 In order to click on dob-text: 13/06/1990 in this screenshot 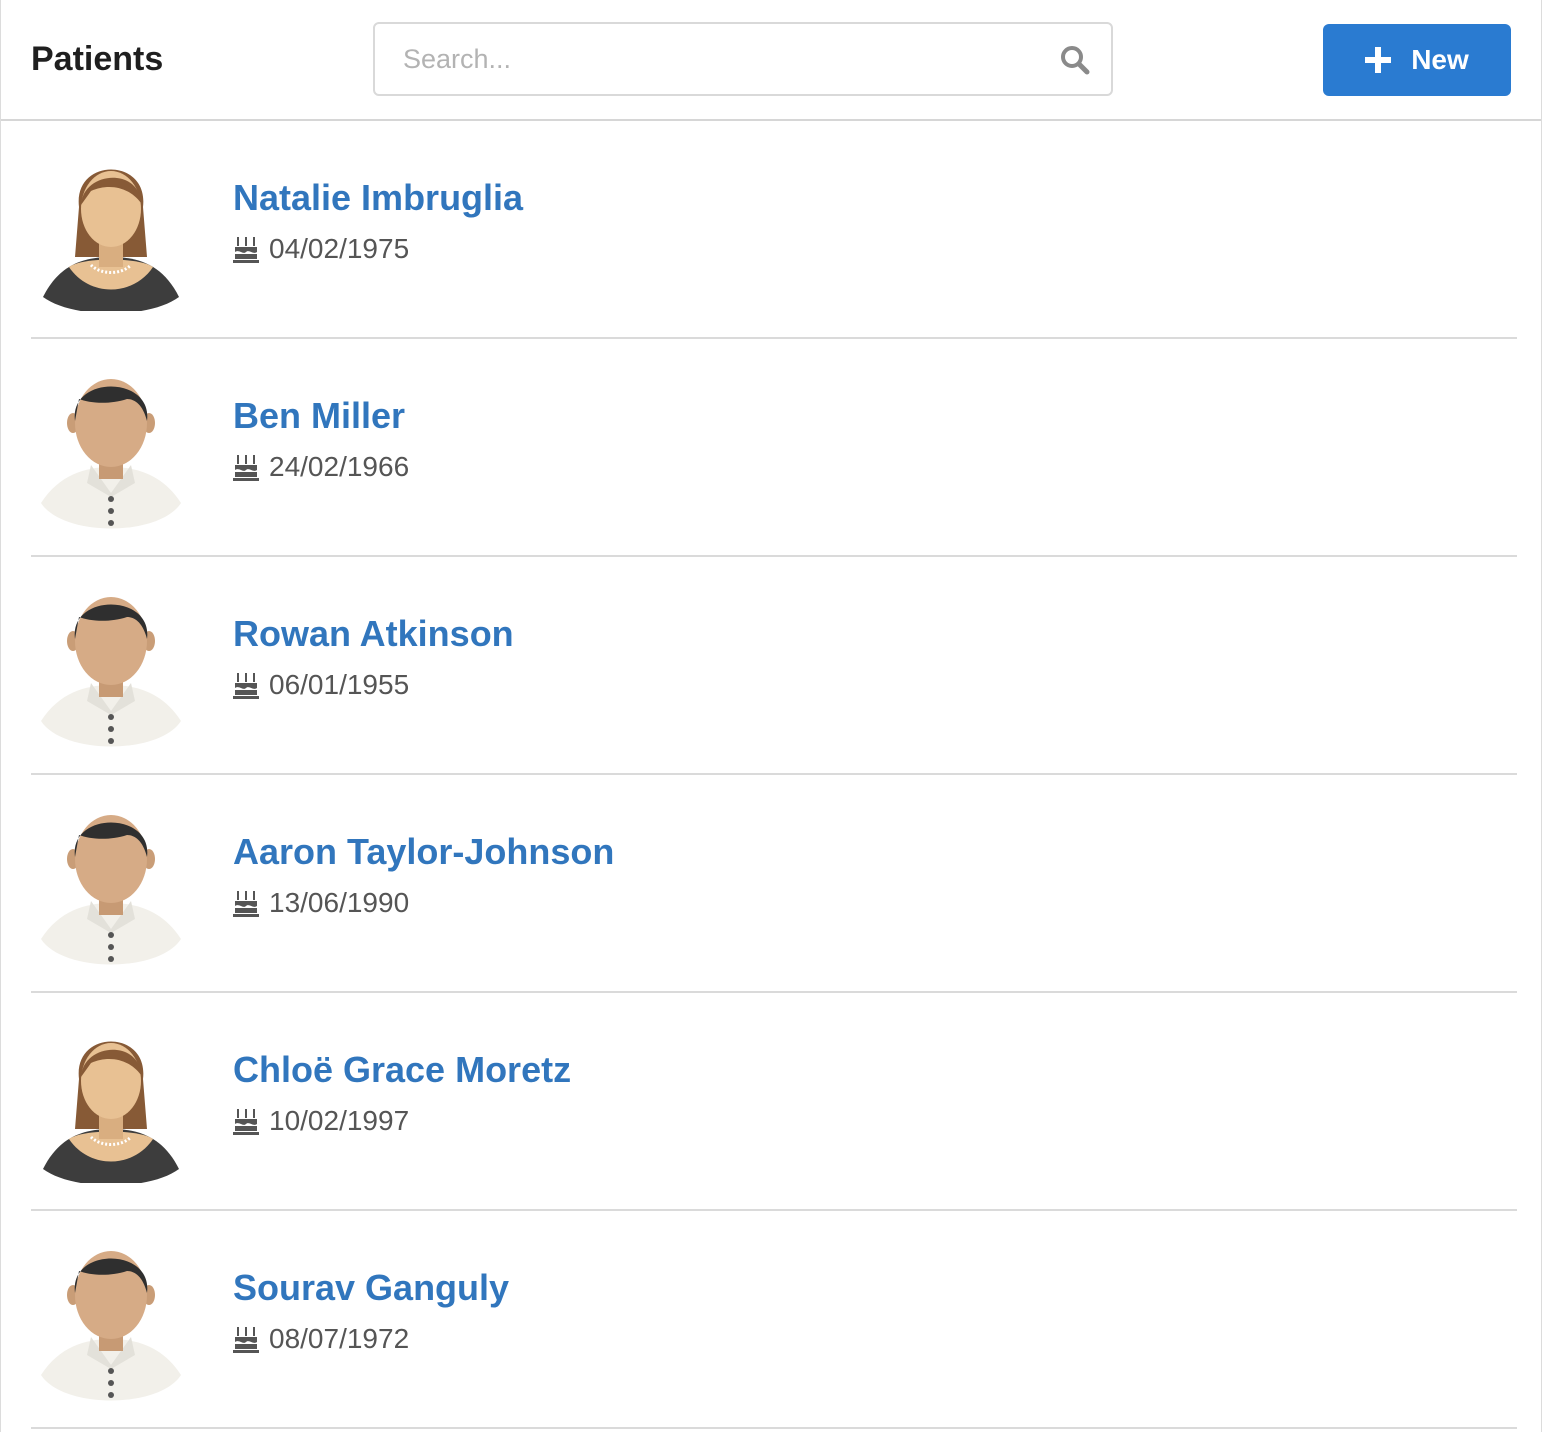, I will do `click(339, 902)`.